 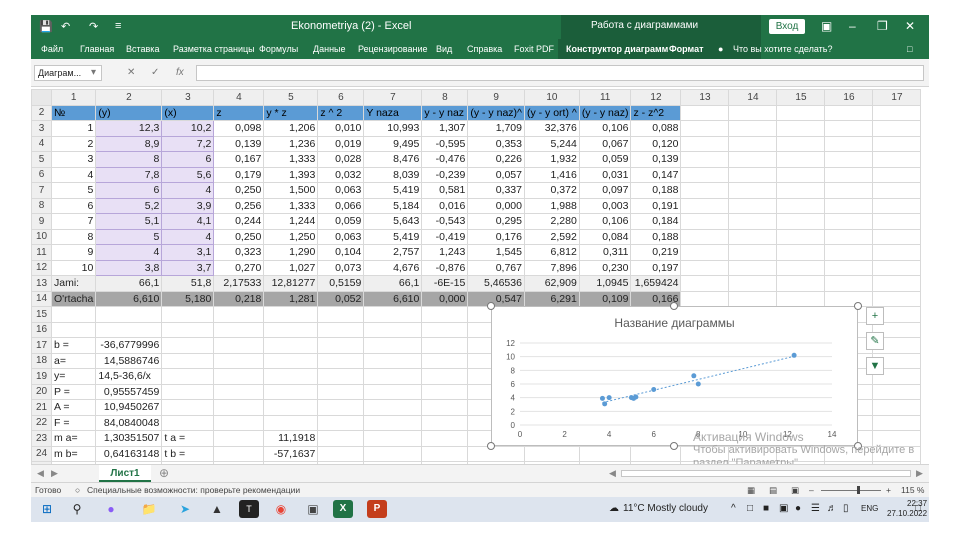 What do you see at coordinates (612, 473) in the screenshot?
I see `horizontal-scroll-left-icon: ◀` at bounding box center [612, 473].